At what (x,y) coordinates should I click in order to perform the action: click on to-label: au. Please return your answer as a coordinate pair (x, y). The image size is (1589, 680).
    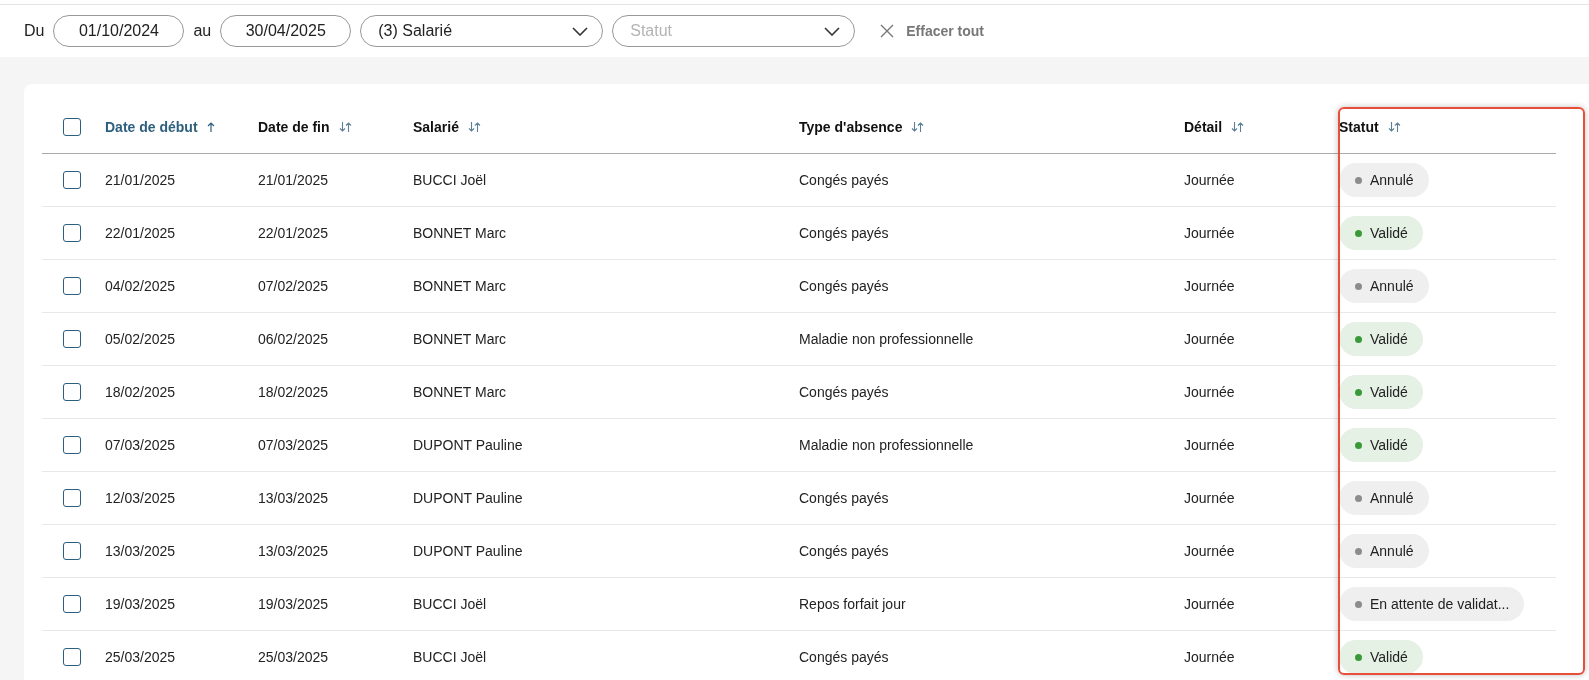
    Looking at the image, I should click on (202, 31).